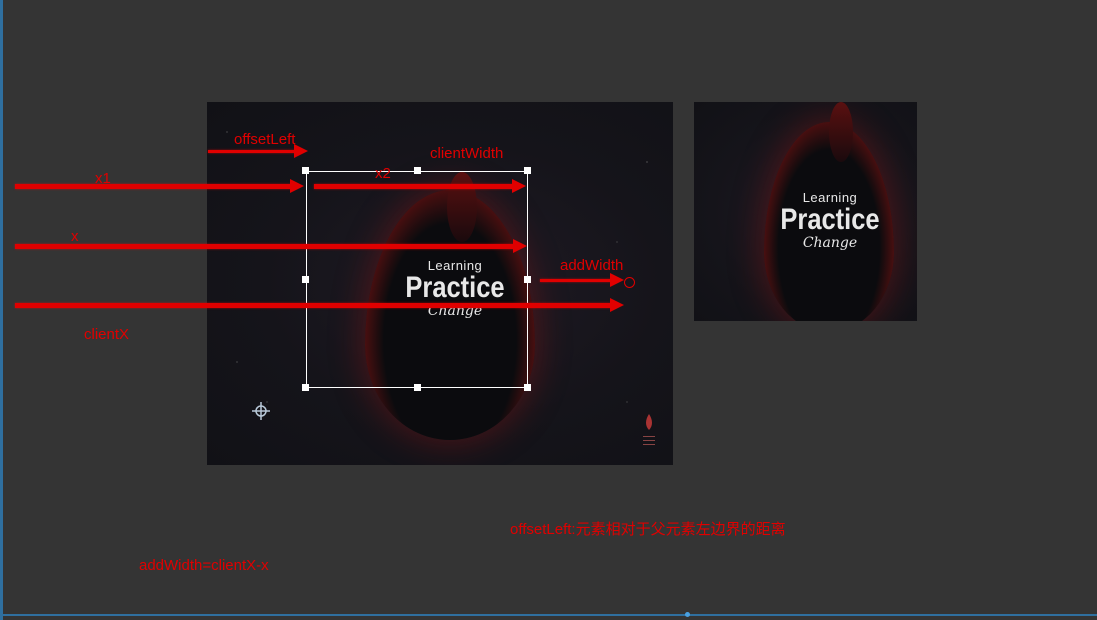 The width and height of the screenshot is (1097, 620). What do you see at coordinates (258, 151) in the screenshot?
I see `offset-left-arrow` at bounding box center [258, 151].